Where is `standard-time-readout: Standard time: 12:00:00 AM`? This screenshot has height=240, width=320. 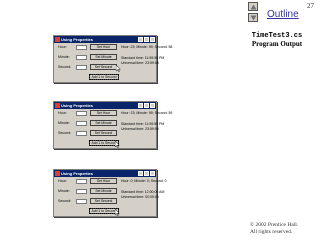 standard-time-readout: Standard time: 12:00:00 AM is located at coordinates (143, 192).